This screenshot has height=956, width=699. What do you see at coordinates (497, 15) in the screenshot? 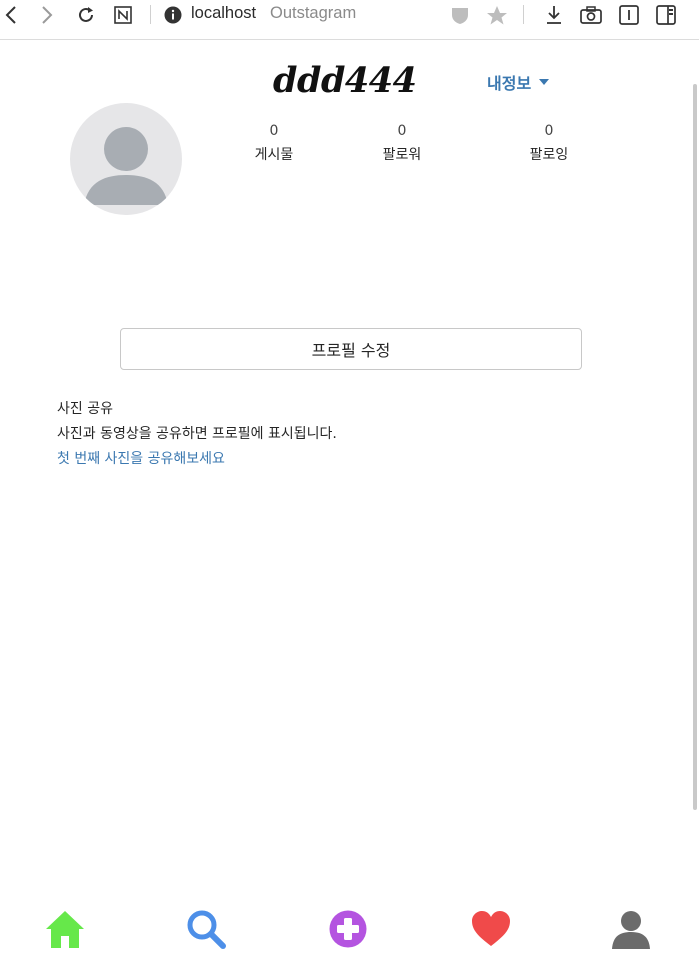
I see `star-icon` at bounding box center [497, 15].